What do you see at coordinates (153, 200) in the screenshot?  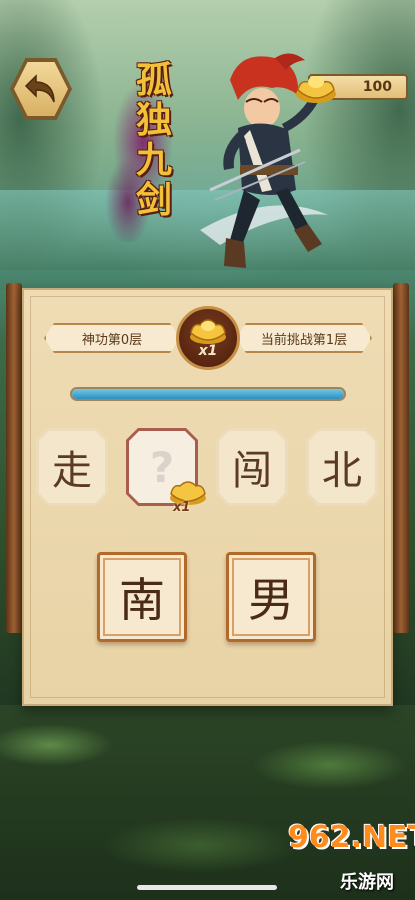 I see `title-char: 剑` at bounding box center [153, 200].